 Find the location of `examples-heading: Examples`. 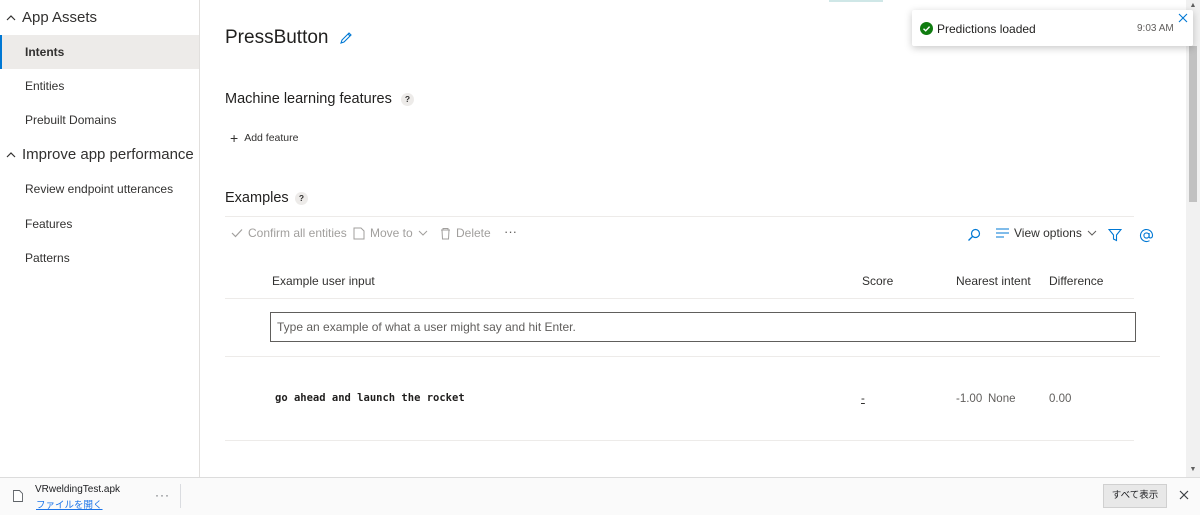

examples-heading: Examples is located at coordinates (257, 198).